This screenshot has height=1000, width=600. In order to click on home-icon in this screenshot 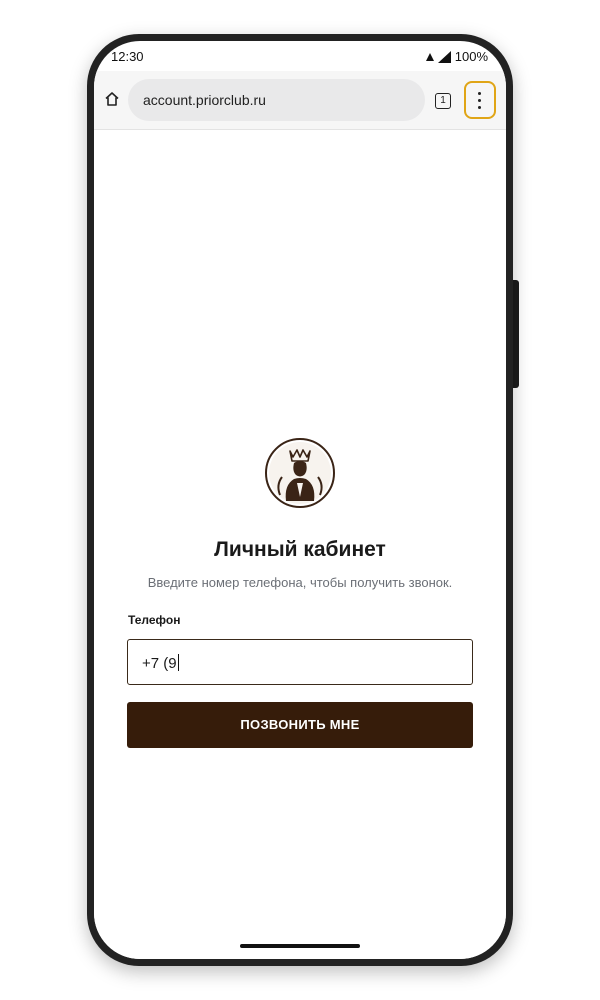, I will do `click(112, 99)`.